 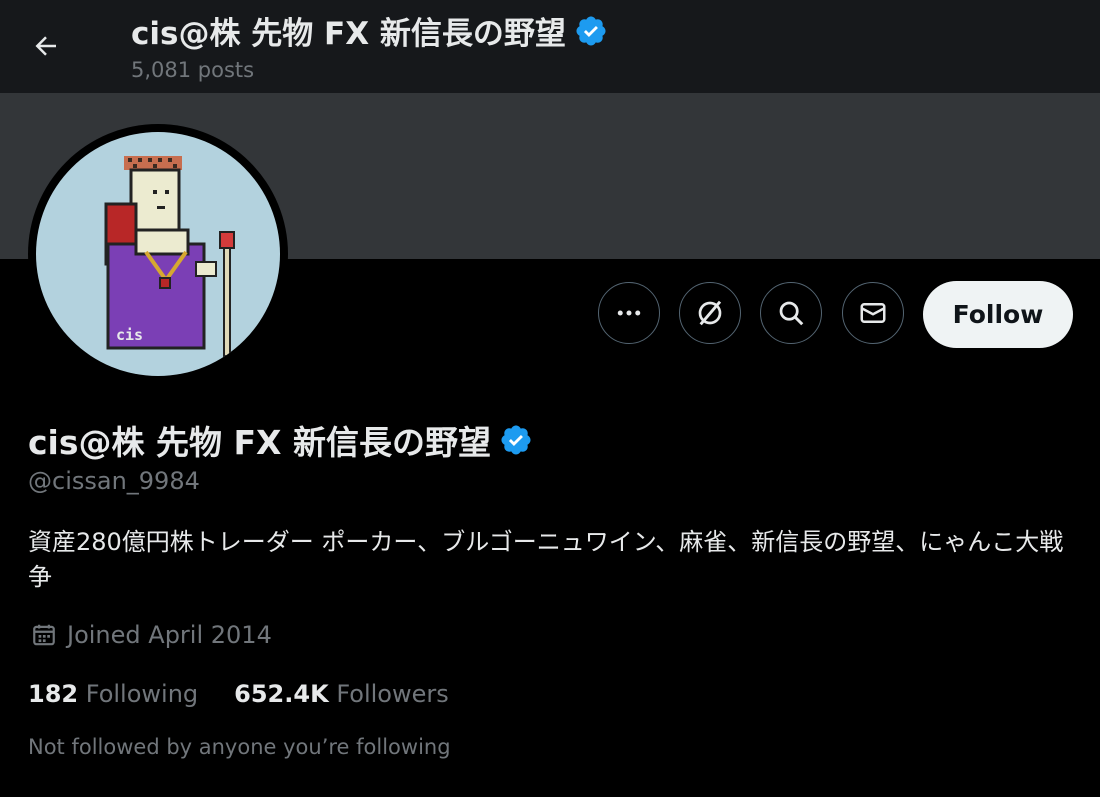 What do you see at coordinates (142, 694) in the screenshot?
I see `following-label: Following` at bounding box center [142, 694].